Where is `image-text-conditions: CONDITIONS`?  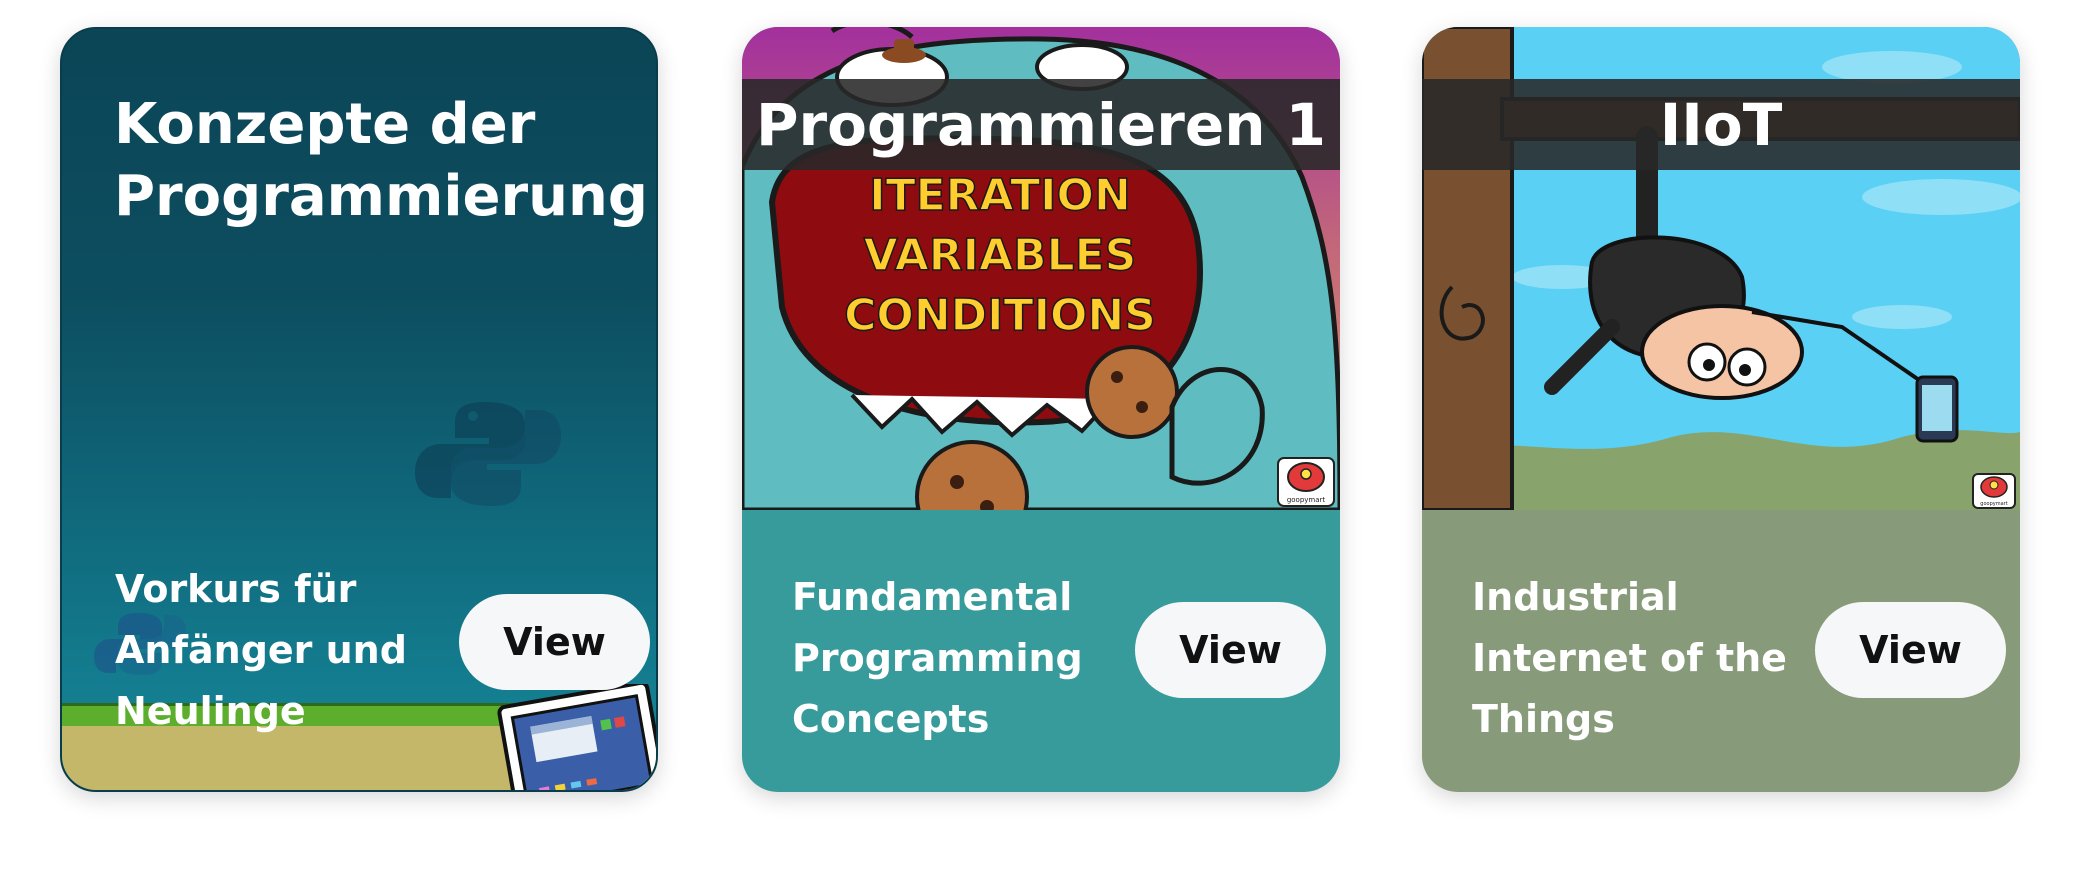 image-text-conditions: CONDITIONS is located at coordinates (1000, 315).